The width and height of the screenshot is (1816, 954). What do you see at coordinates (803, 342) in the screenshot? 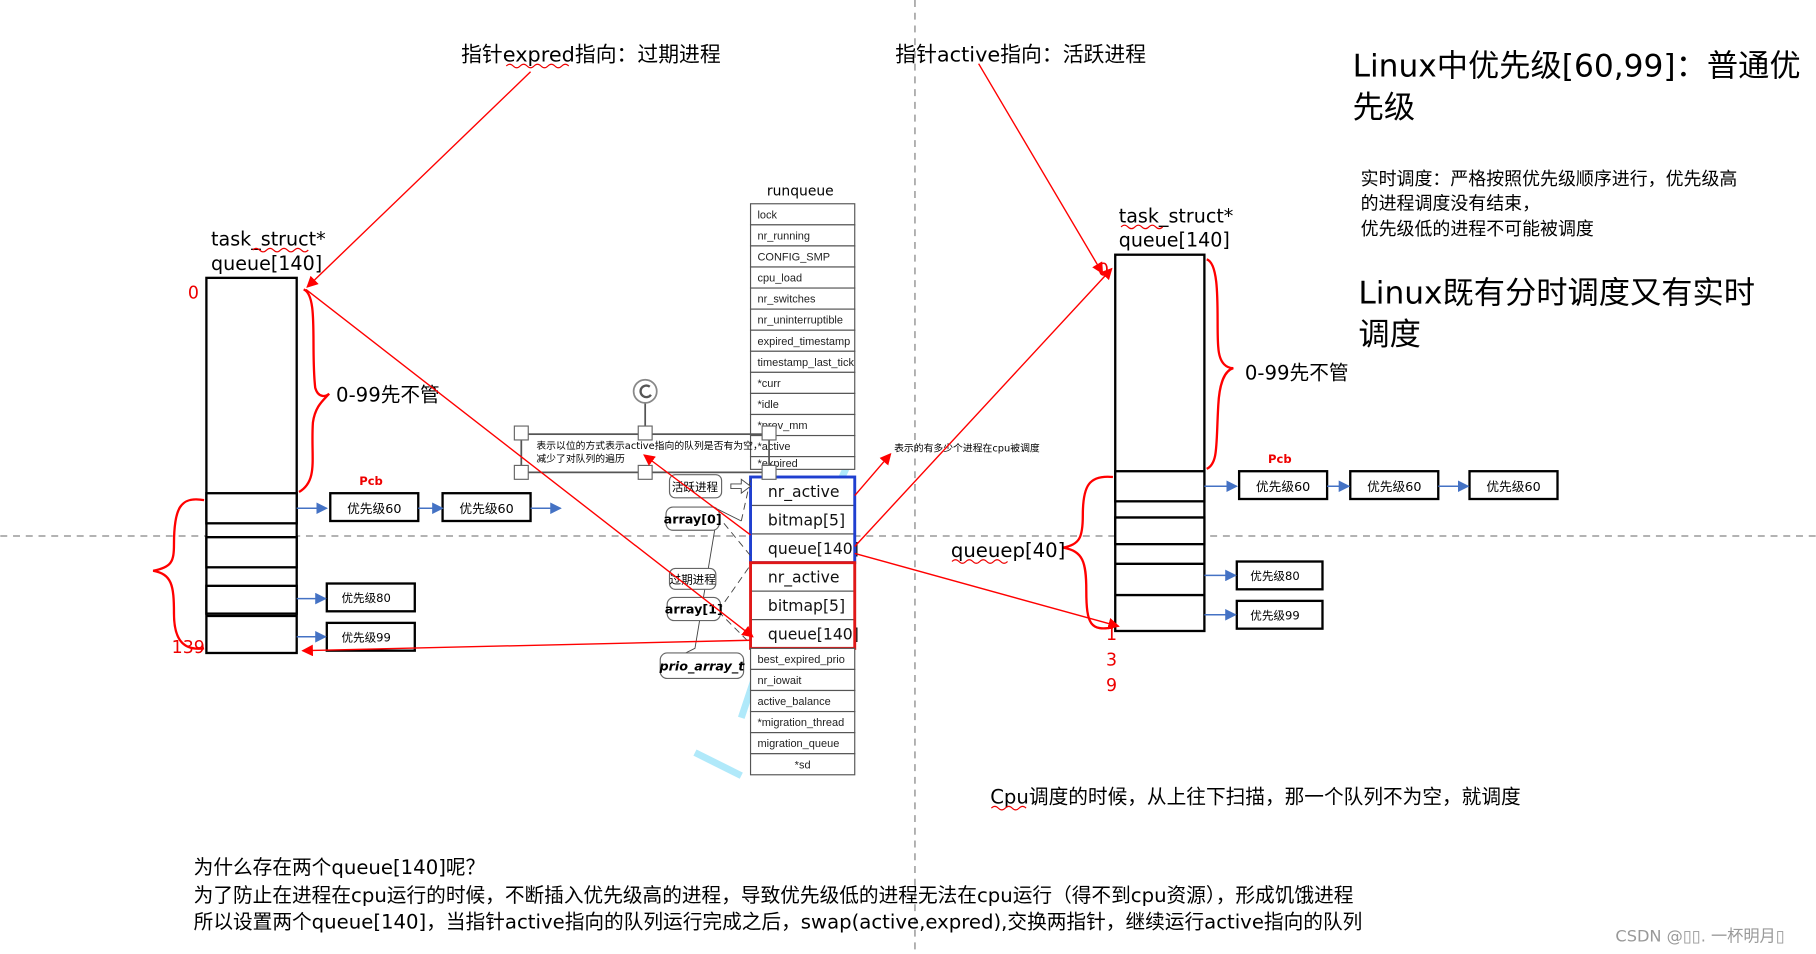
I see `runqueue-field-label: expired_timestamp` at bounding box center [803, 342].